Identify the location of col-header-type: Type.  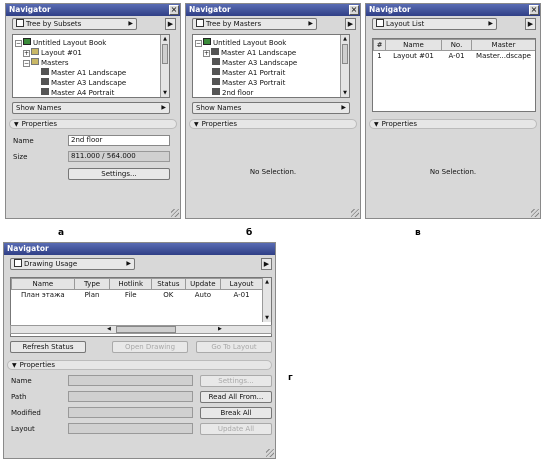
(92, 284).